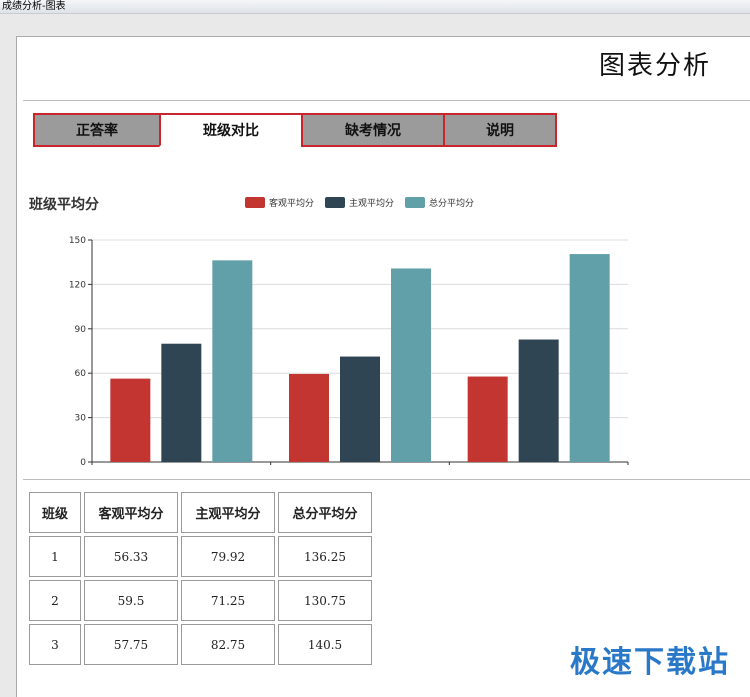  Describe the element at coordinates (55, 600) in the screenshot. I see `cell-class: 2` at that location.